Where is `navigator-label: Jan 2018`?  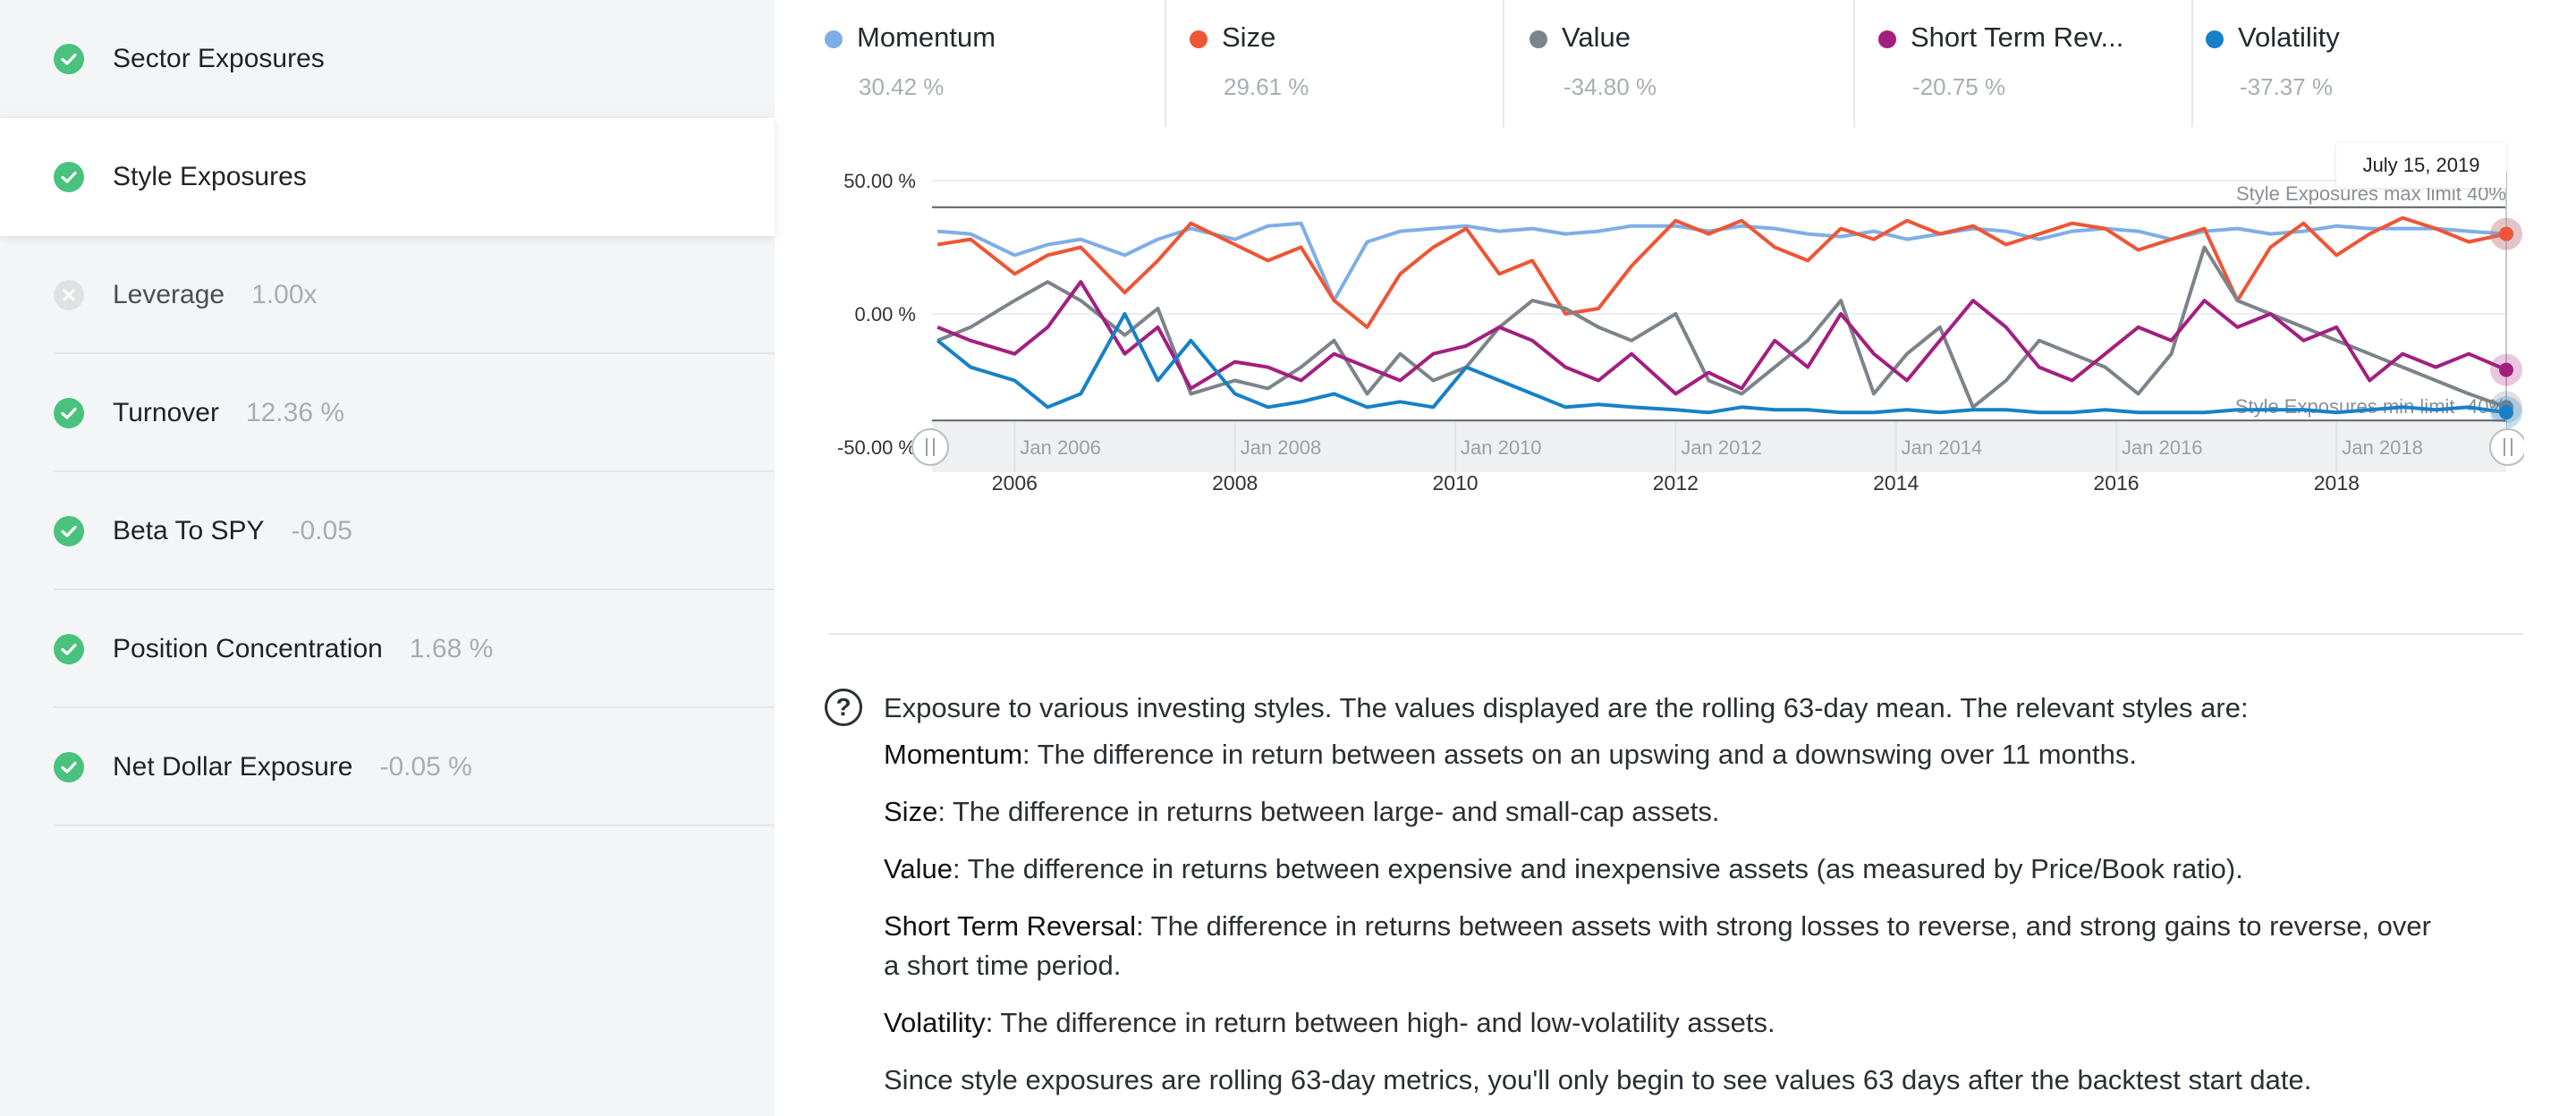
navigator-label: Jan 2018 is located at coordinates (2382, 447).